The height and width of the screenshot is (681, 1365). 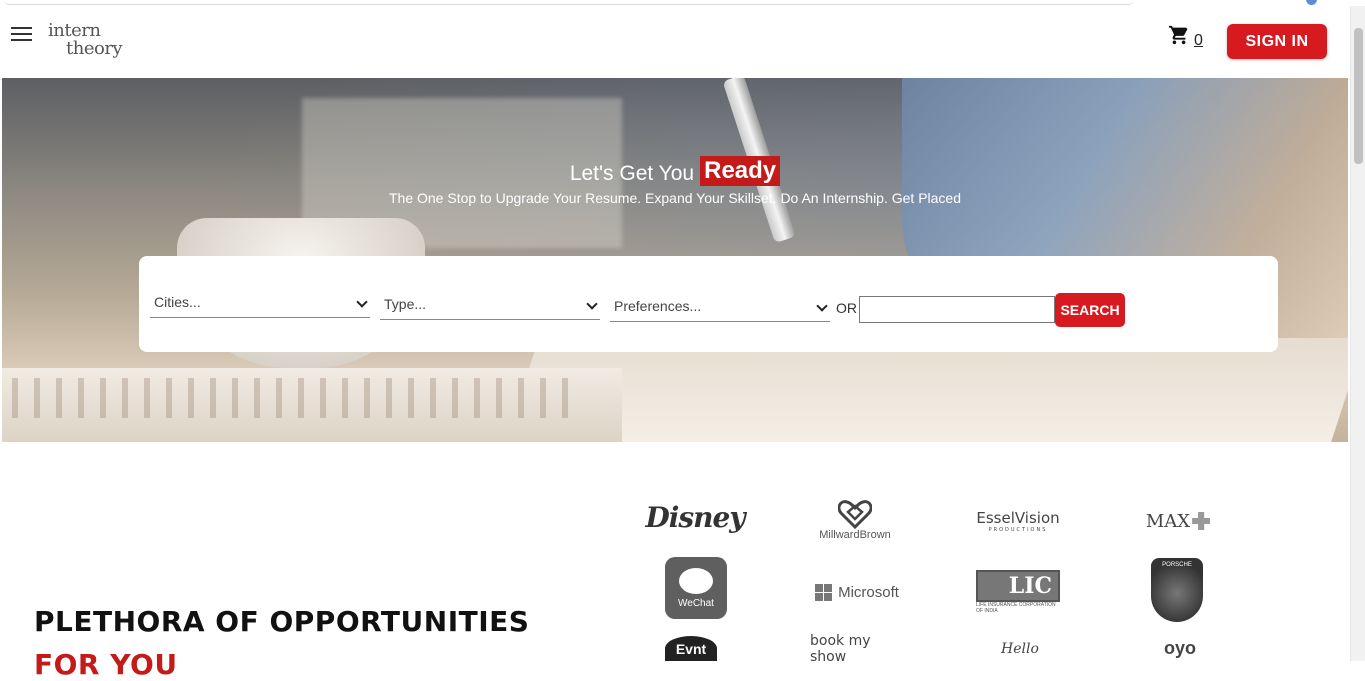 I want to click on disney-logo: Disney, so click(x=695, y=517).